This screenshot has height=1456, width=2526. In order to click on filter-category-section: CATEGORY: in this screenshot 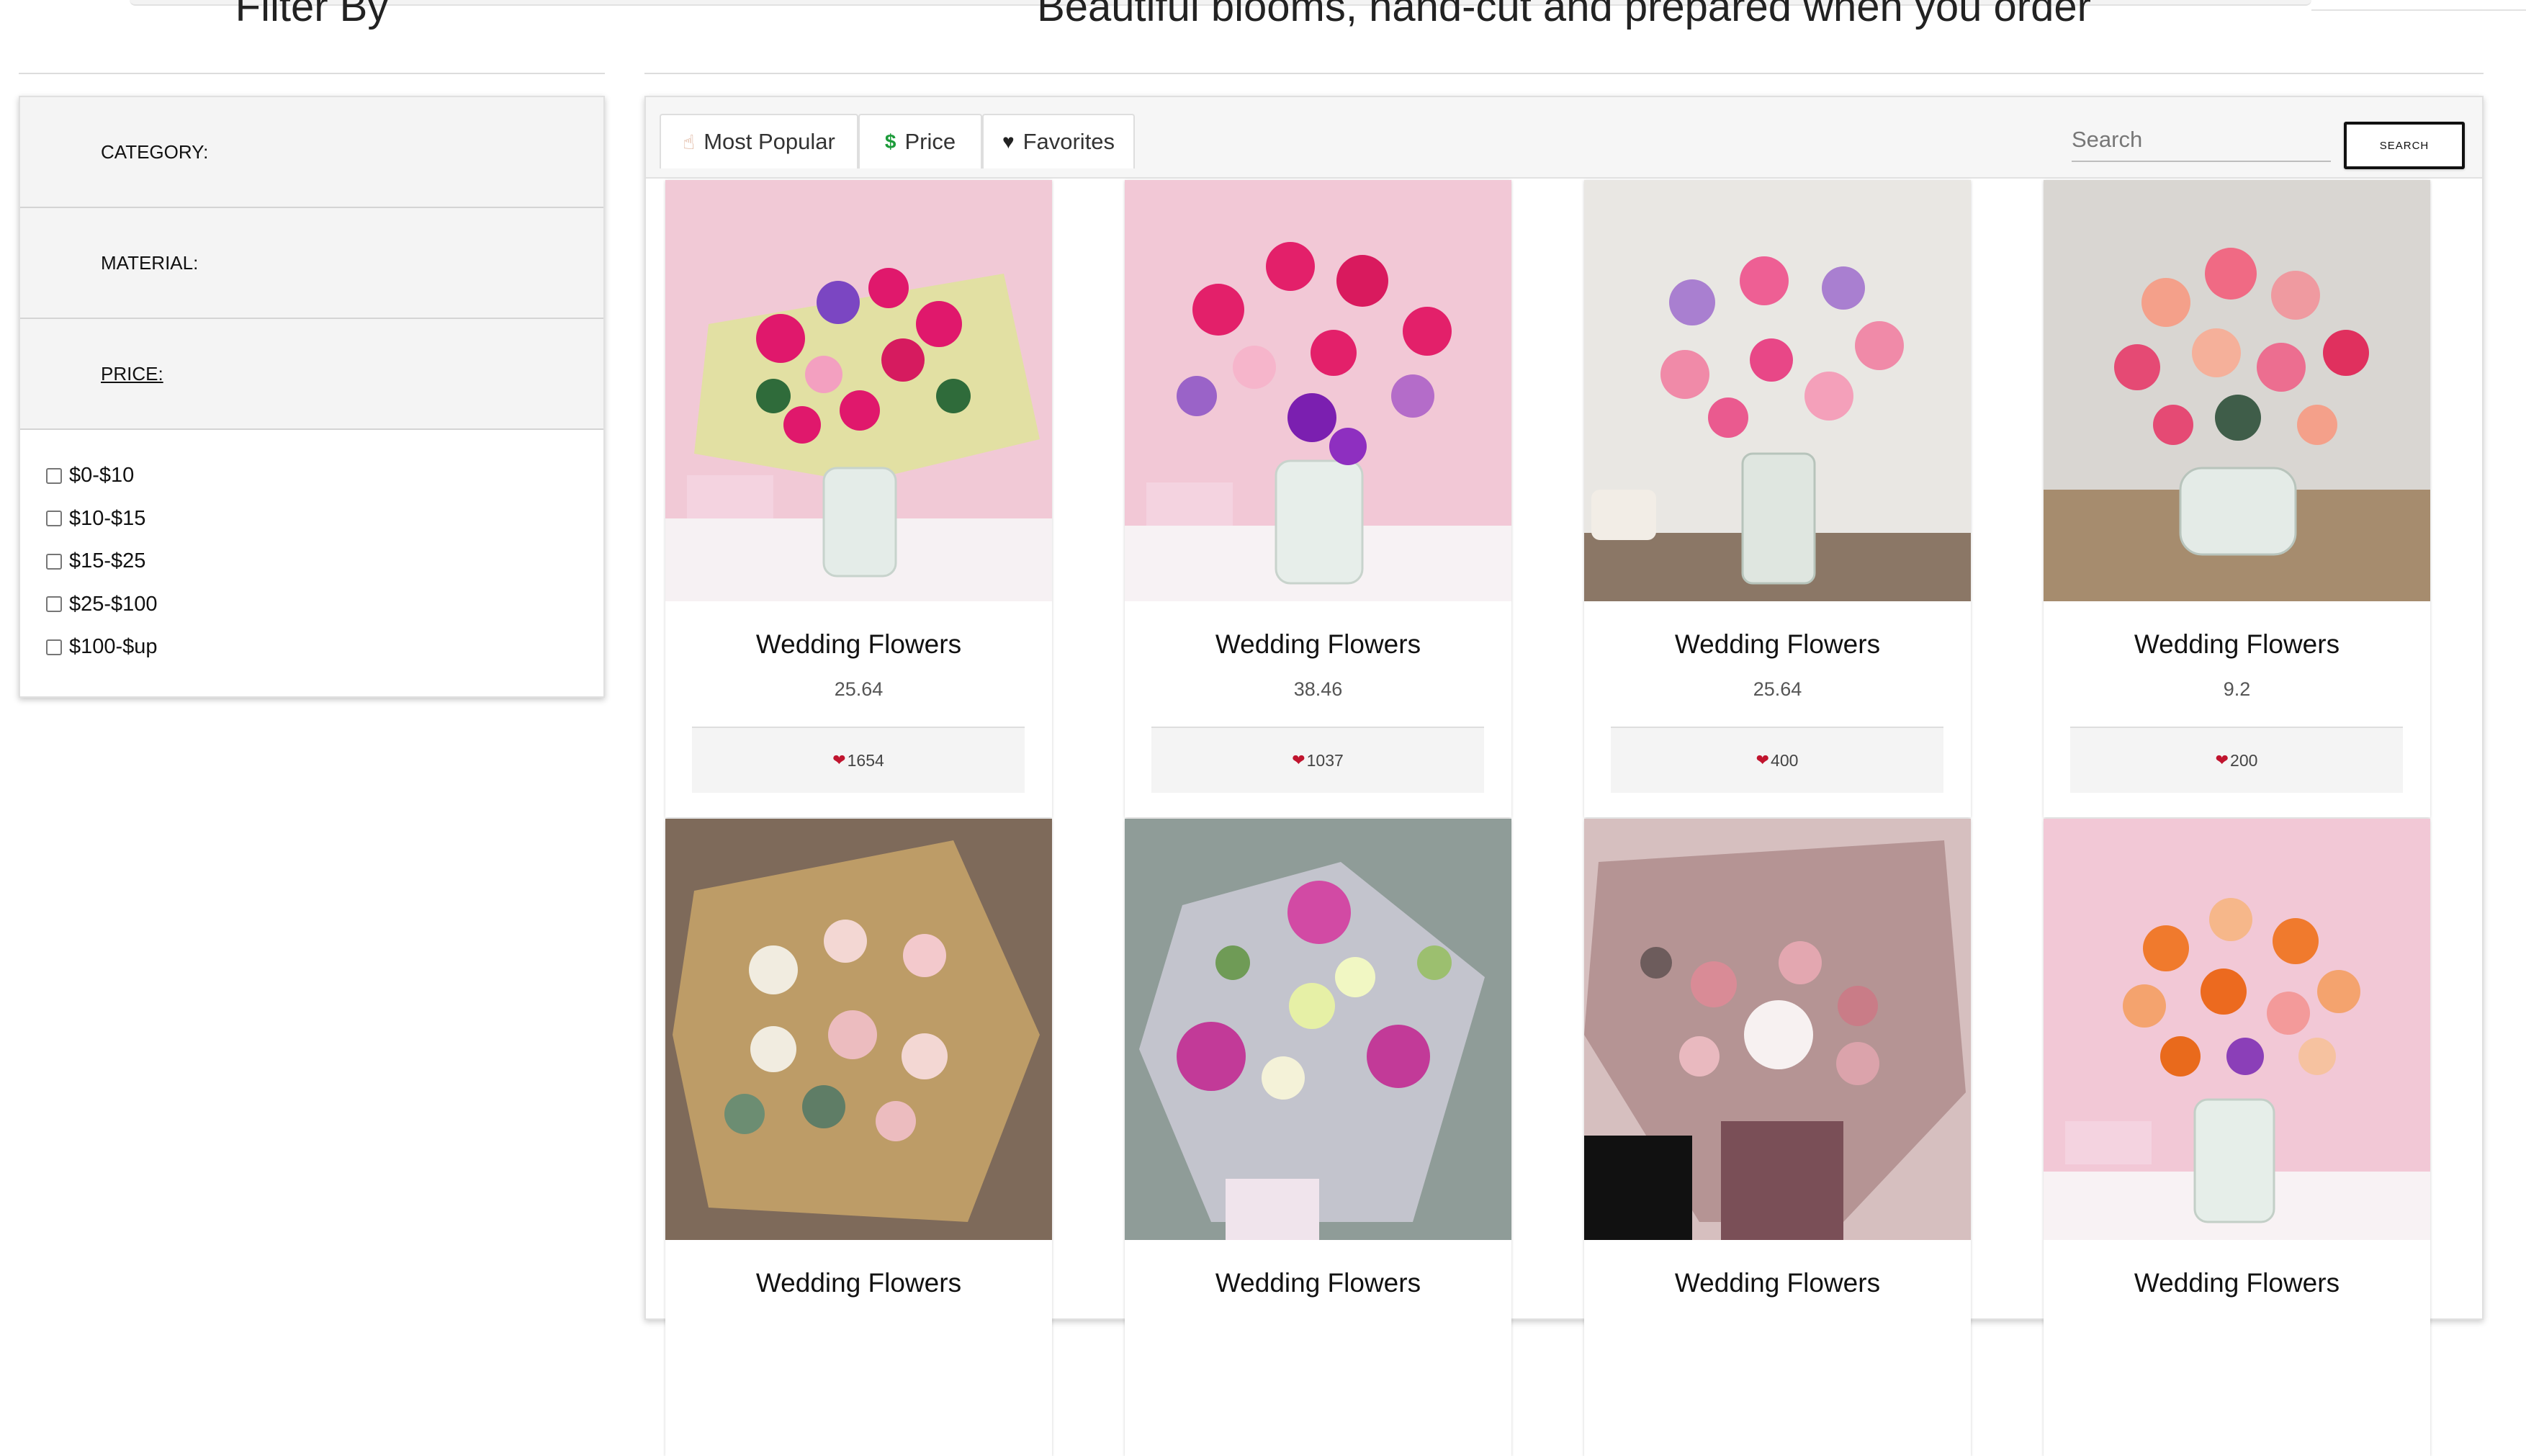, I will do `click(311, 152)`.